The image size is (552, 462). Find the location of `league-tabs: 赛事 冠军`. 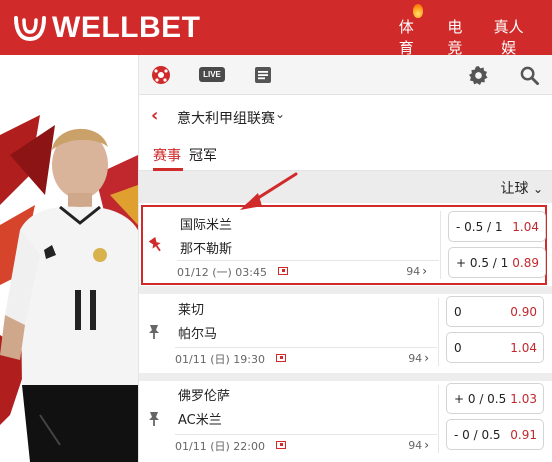

league-tabs: 赛事 冠军 is located at coordinates (345, 154).